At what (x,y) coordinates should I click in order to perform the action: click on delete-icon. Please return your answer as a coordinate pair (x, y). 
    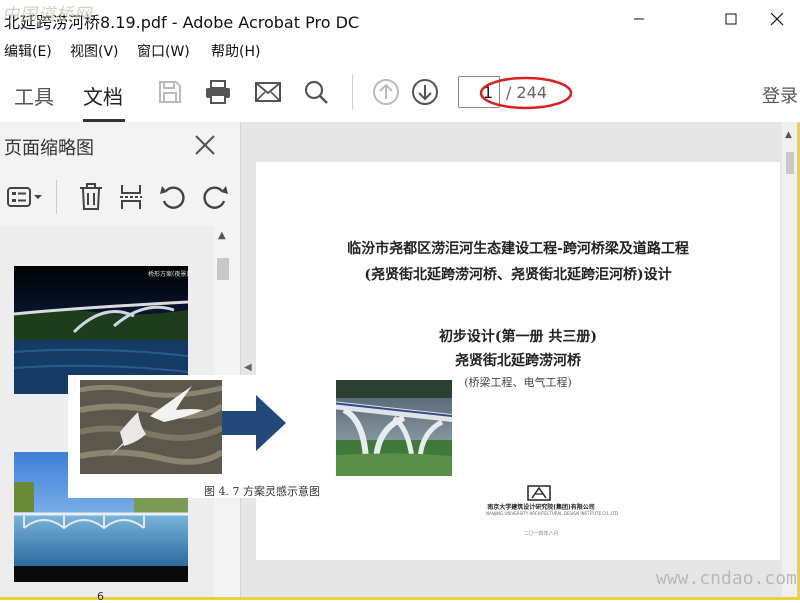
    Looking at the image, I should click on (91, 196).